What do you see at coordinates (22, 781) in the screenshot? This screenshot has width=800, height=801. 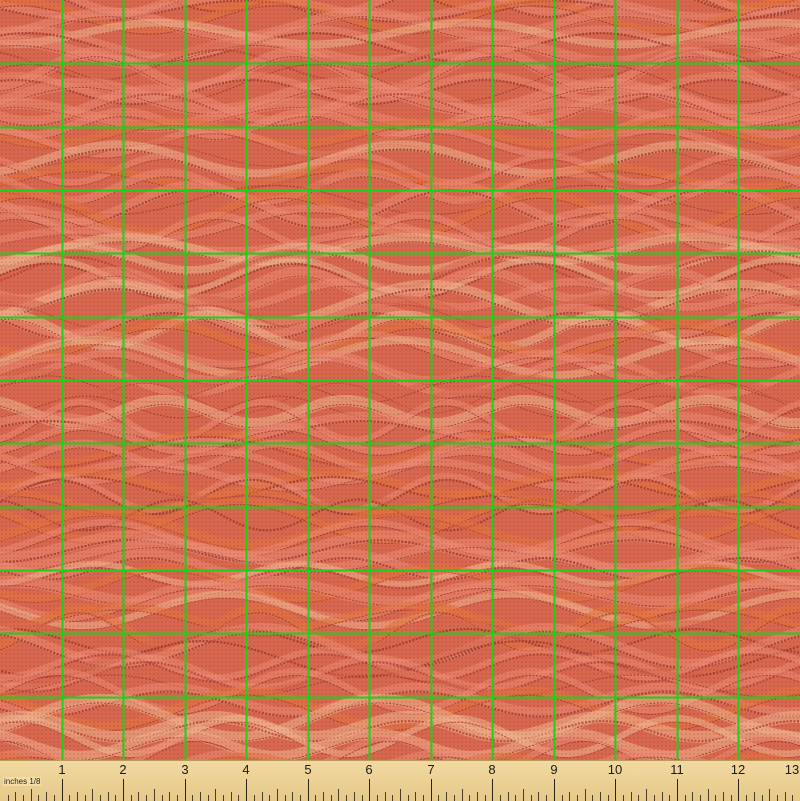 I see `ruler-unit-label: inches 1/8` at bounding box center [22, 781].